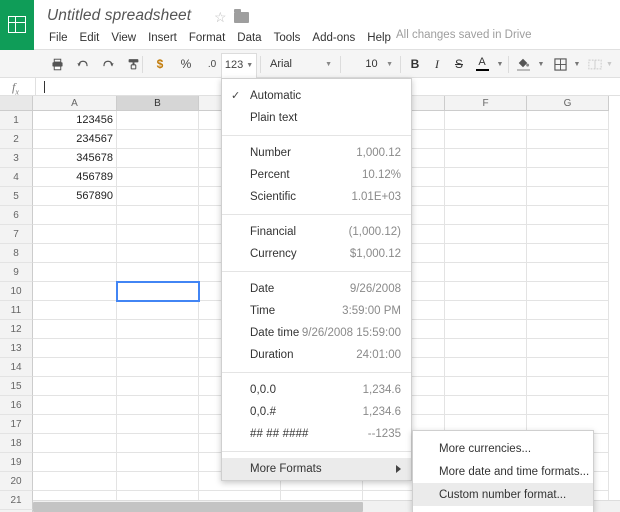 The image size is (620, 512). What do you see at coordinates (16, 272) in the screenshot?
I see `row-header-9: 9` at bounding box center [16, 272].